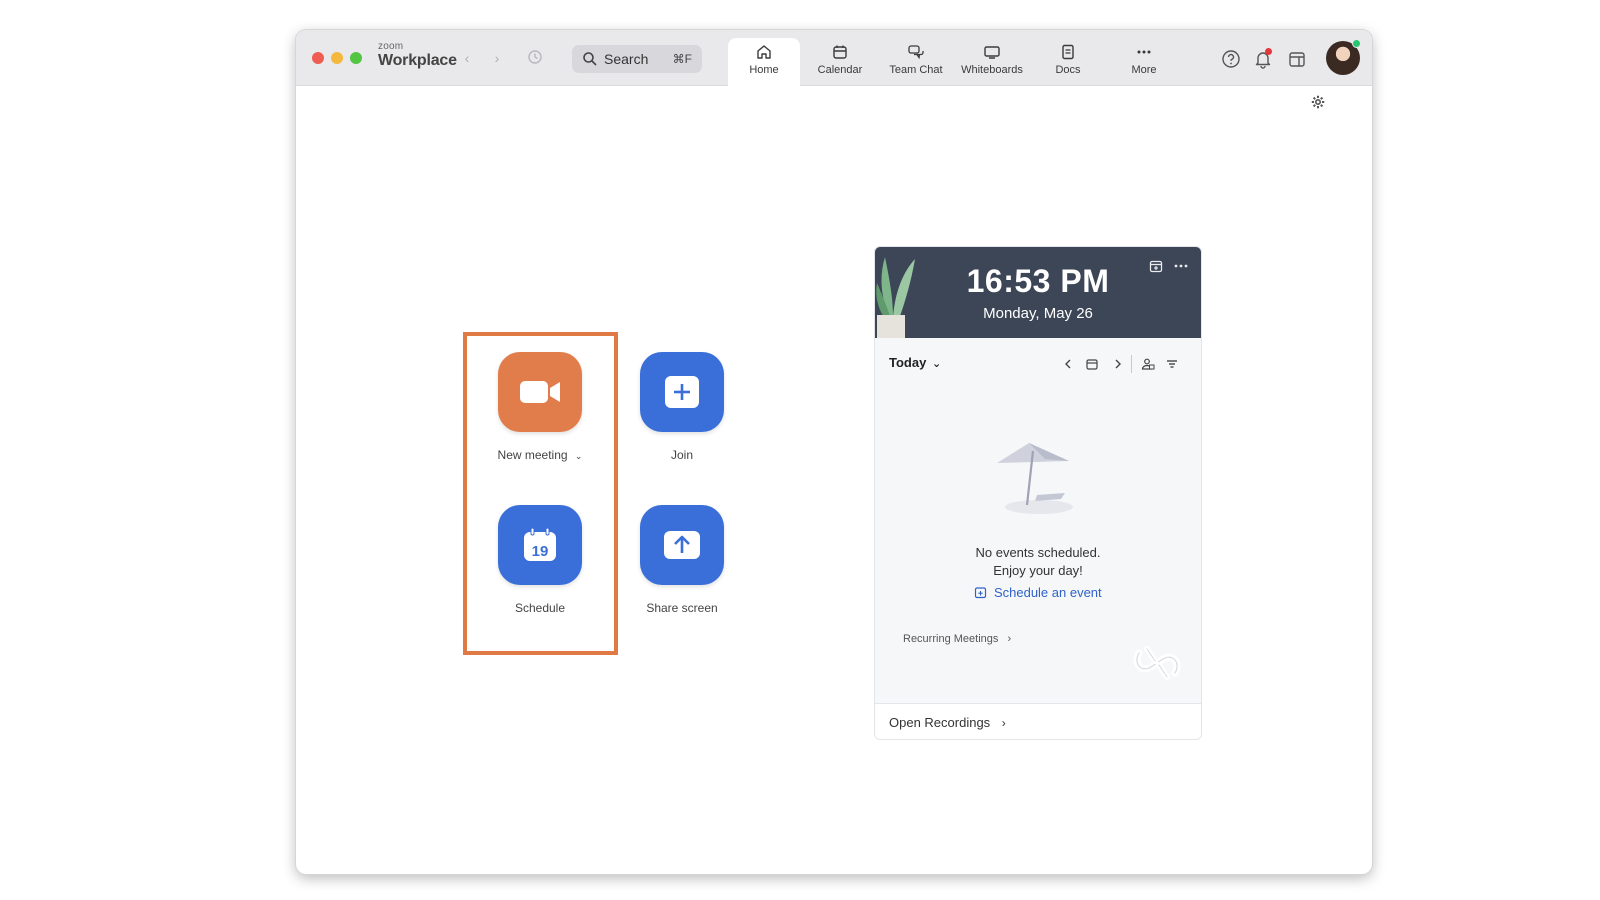  Describe the element at coordinates (764, 62) in the screenshot. I see `tab-home: Home` at that location.